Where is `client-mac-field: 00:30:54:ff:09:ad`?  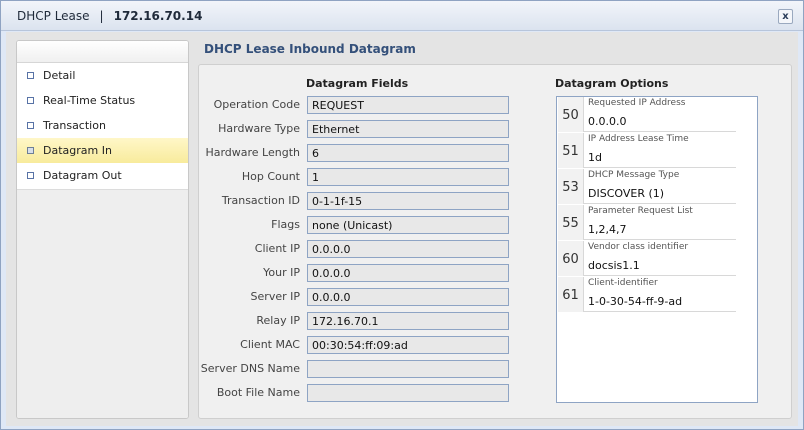
client-mac-field: 00:30:54:ff:09:ad is located at coordinates (408, 345).